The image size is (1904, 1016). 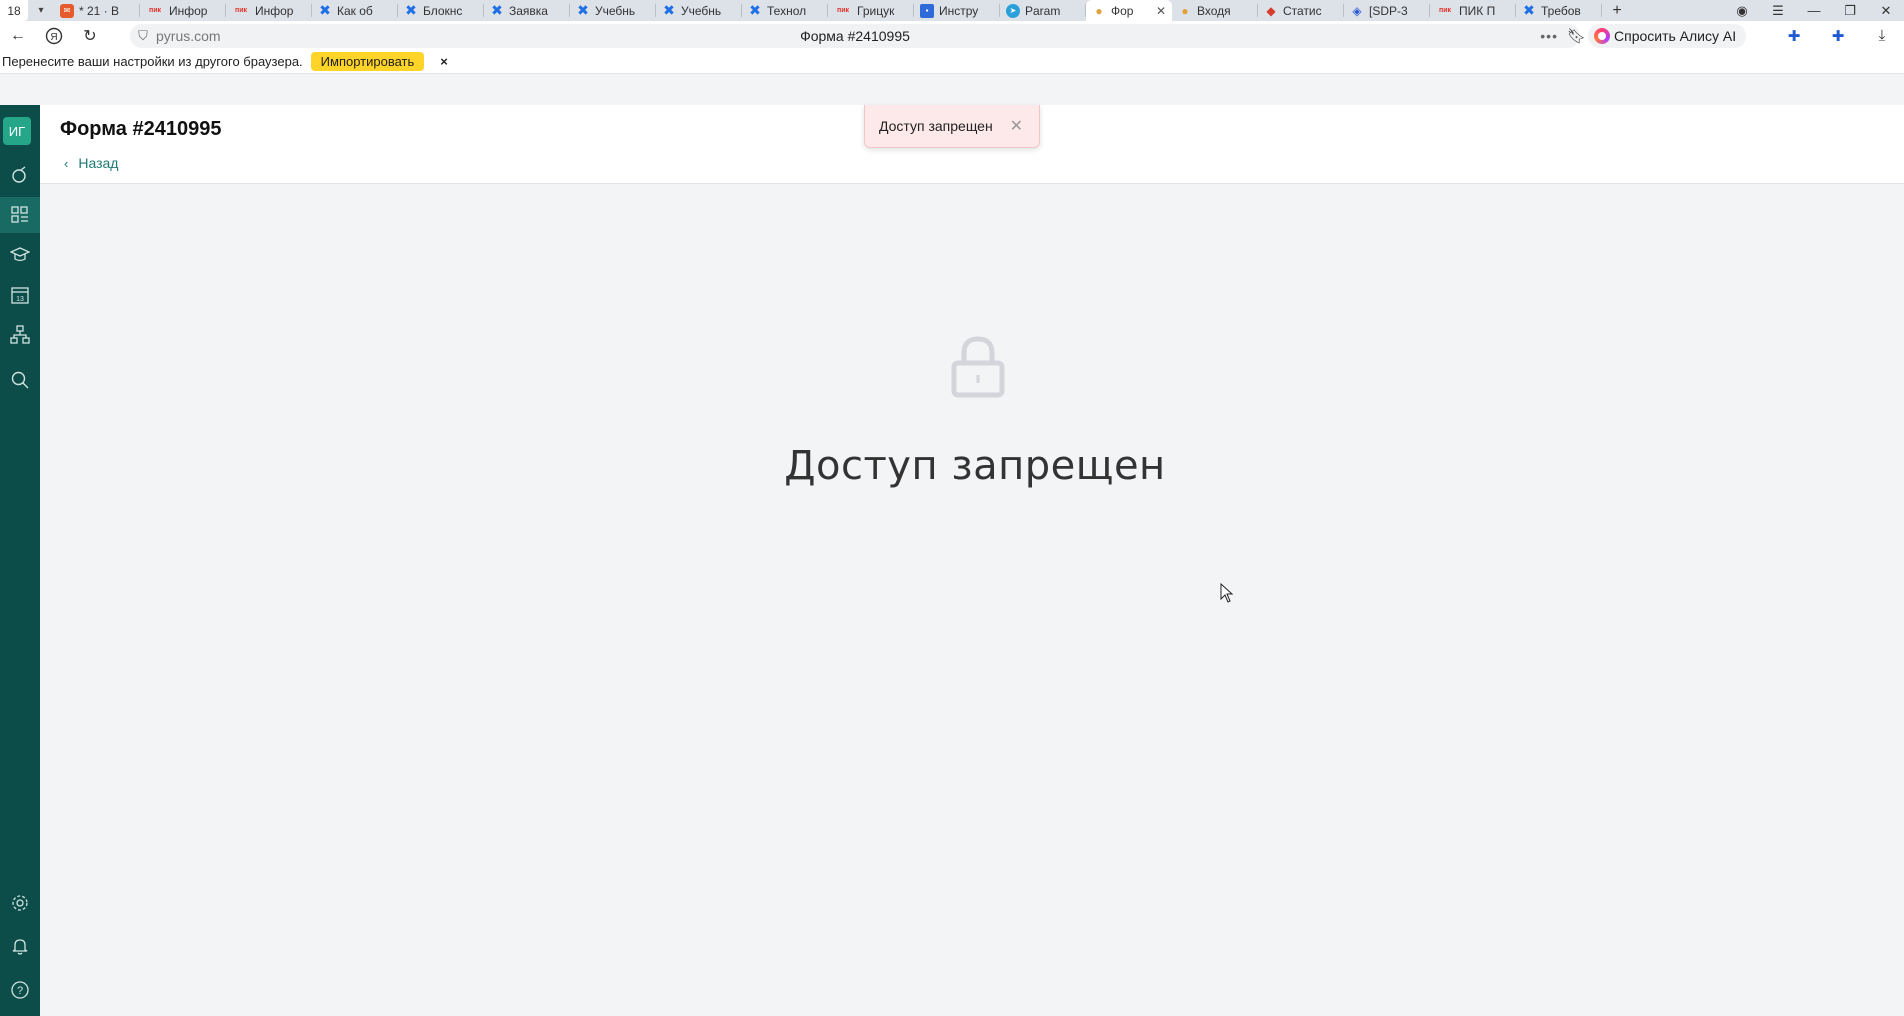 I want to click on tab: ✖ Заявка, so click(x=527, y=10).